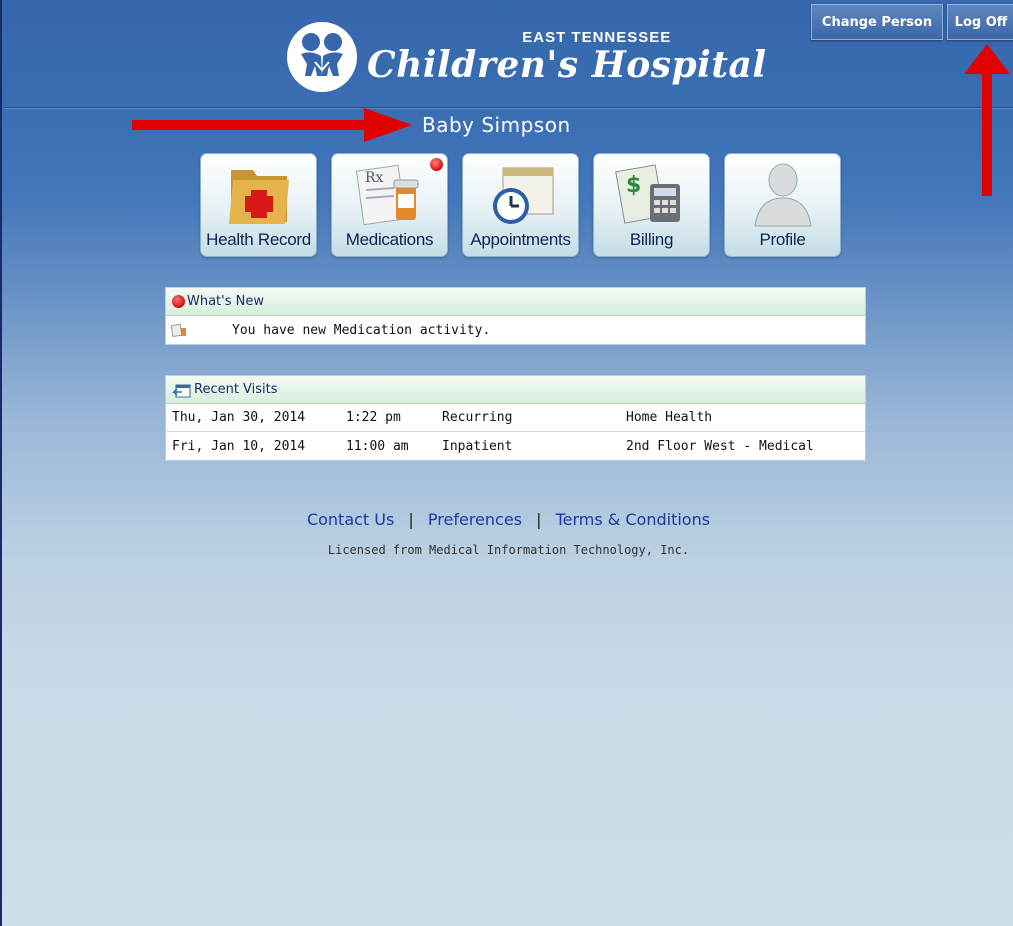 The width and height of the screenshot is (1013, 926). What do you see at coordinates (782, 239) in the screenshot?
I see `nav-label: Profile` at bounding box center [782, 239].